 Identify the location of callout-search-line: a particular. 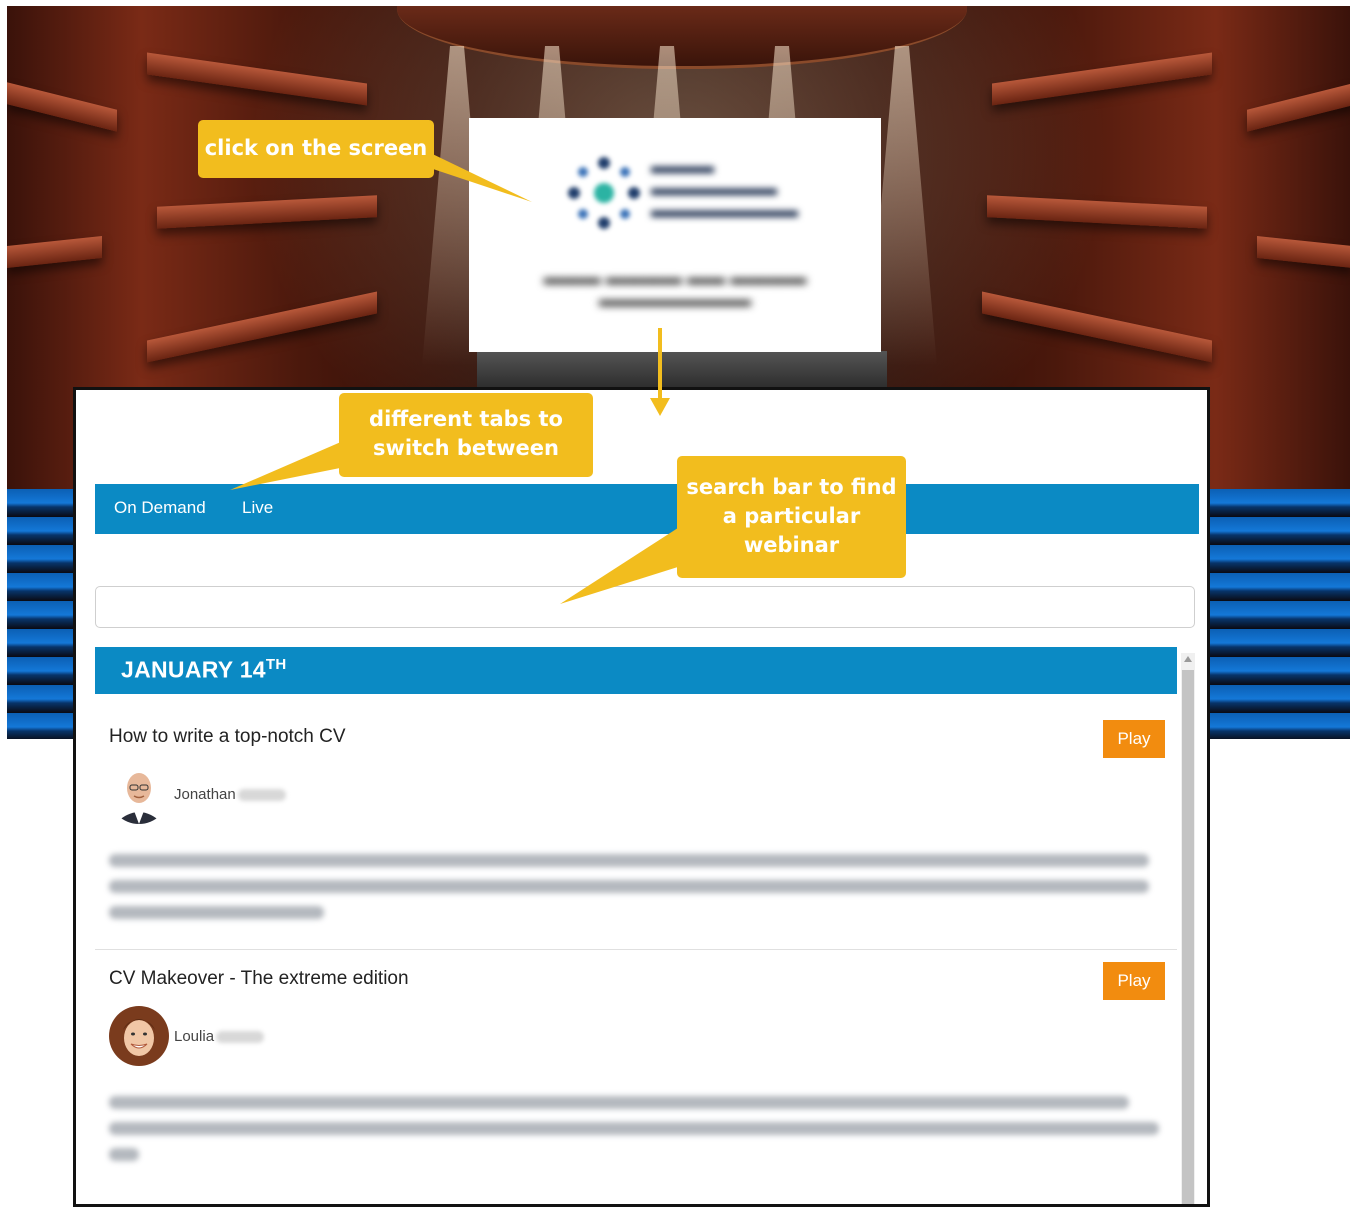
(791, 516).